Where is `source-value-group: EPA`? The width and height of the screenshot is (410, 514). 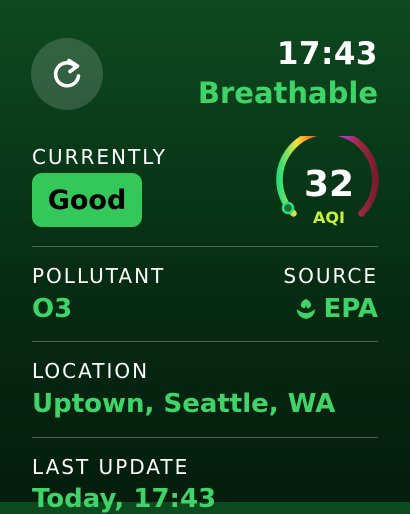 source-value-group: EPA is located at coordinates (336, 309).